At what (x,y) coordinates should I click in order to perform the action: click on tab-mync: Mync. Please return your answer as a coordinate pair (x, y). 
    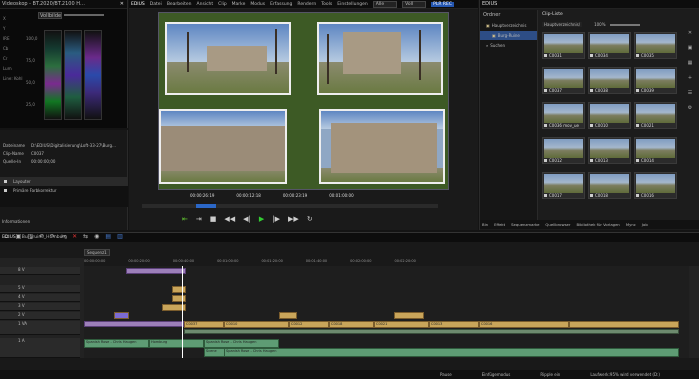
    Looking at the image, I should click on (631, 224).